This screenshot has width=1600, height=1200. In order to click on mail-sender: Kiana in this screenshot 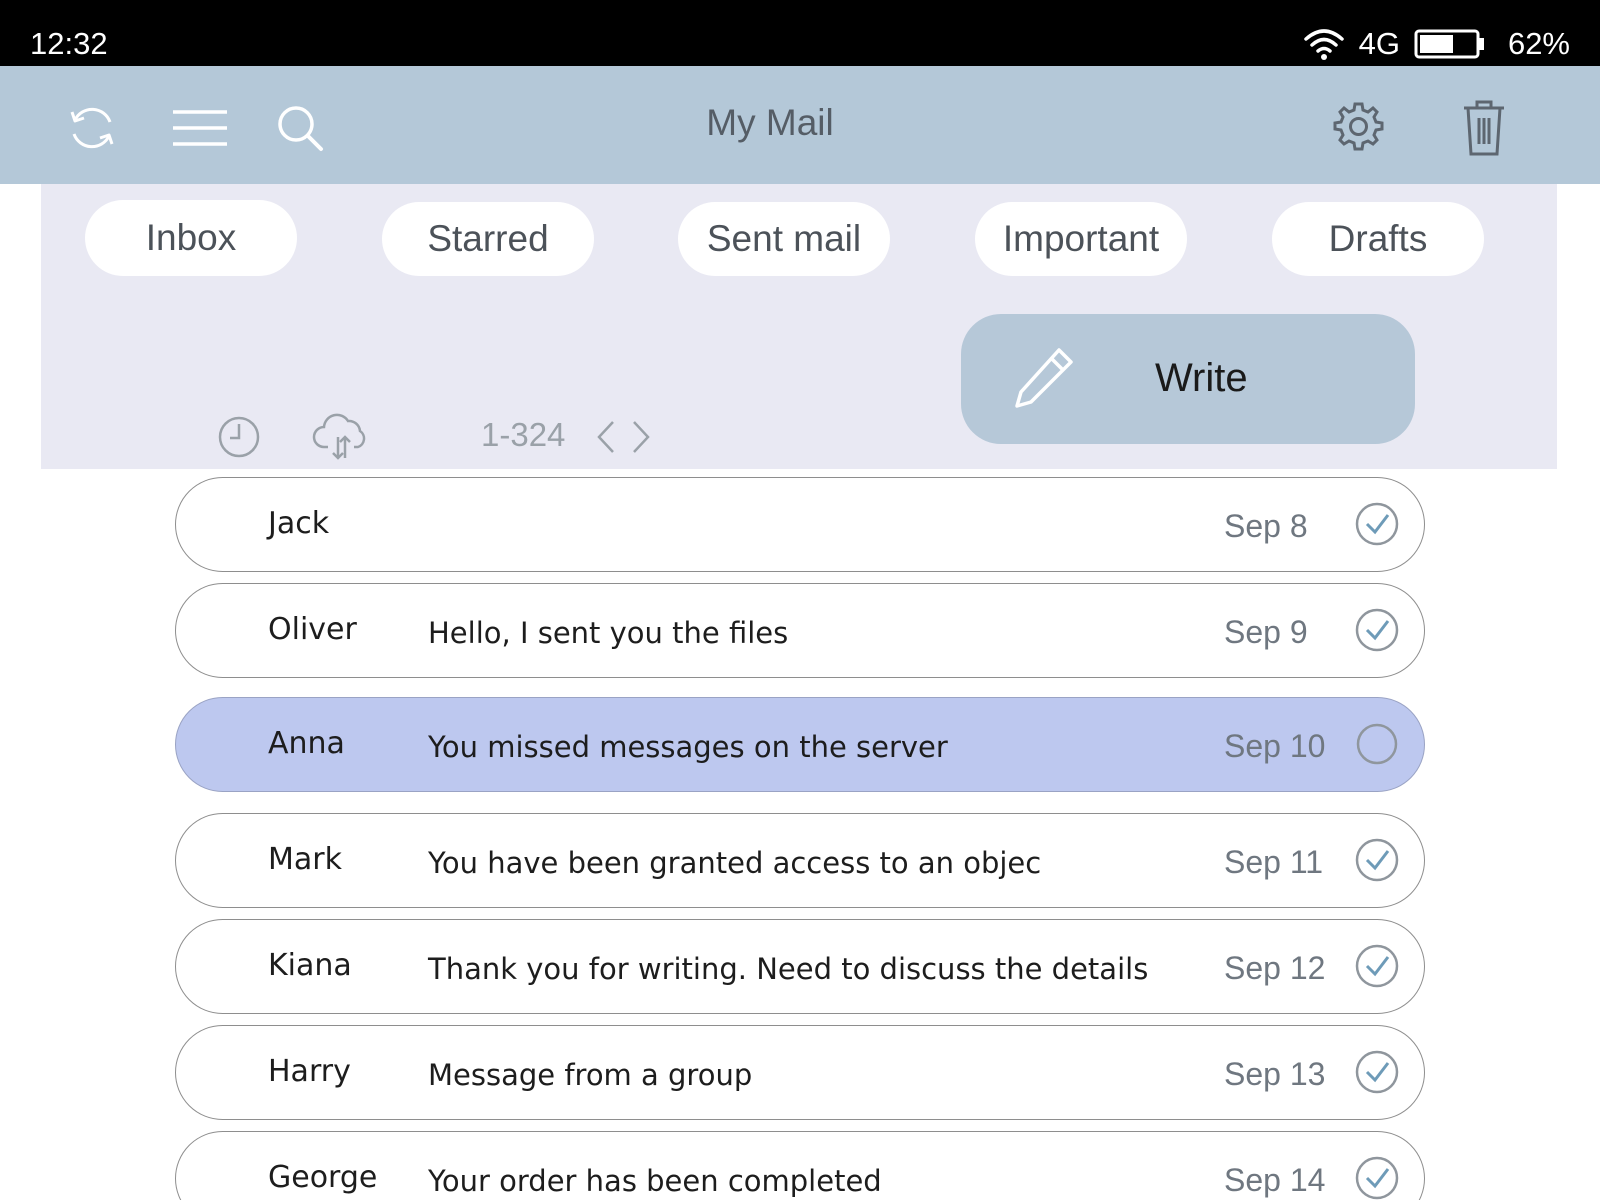, I will do `click(310, 965)`.